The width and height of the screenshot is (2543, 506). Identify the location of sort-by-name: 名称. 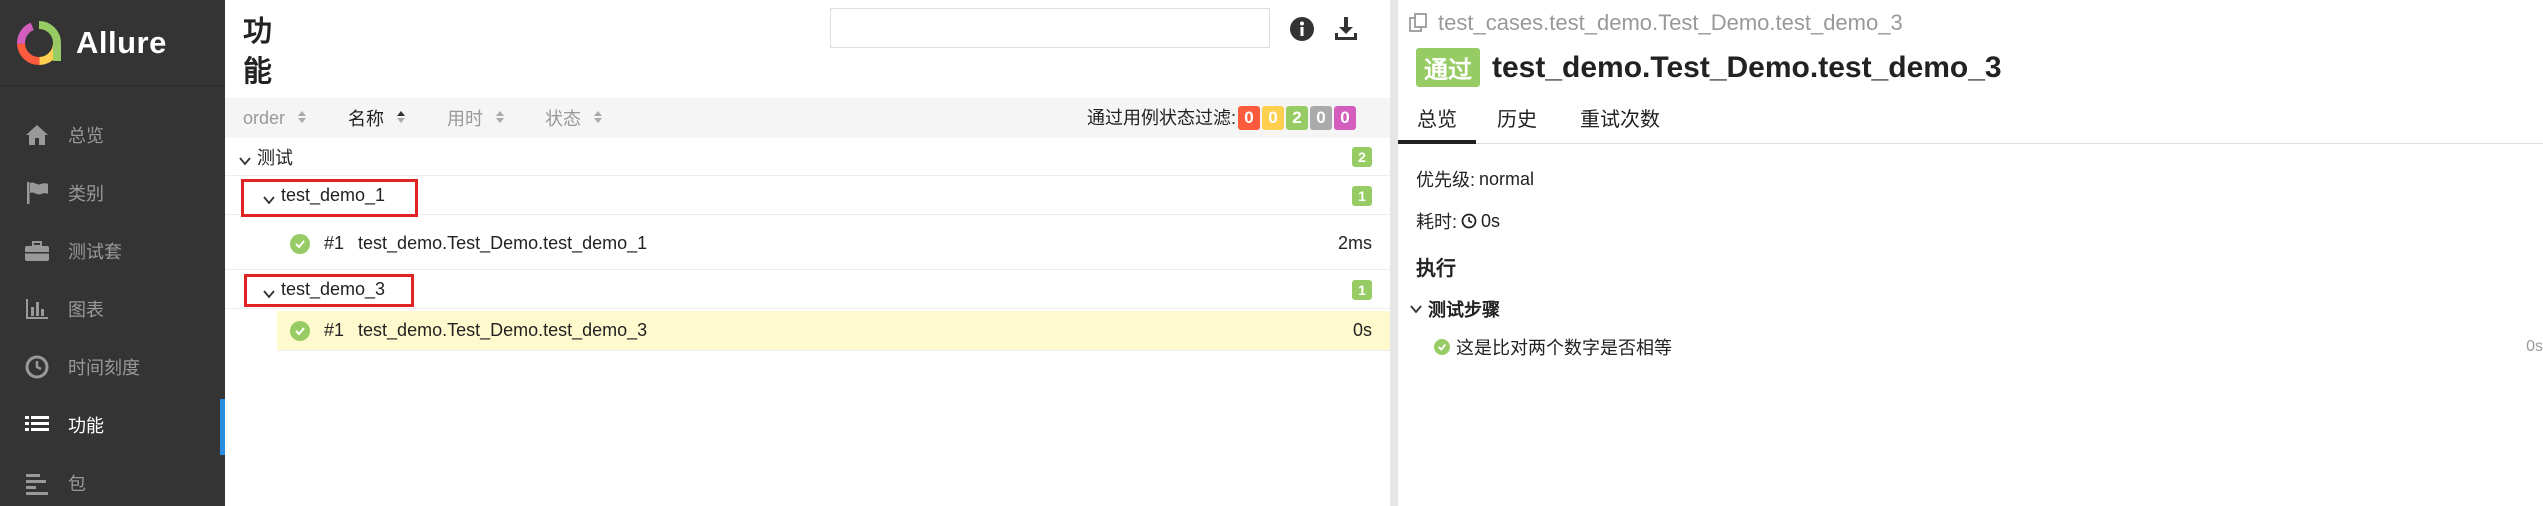
(377, 118).